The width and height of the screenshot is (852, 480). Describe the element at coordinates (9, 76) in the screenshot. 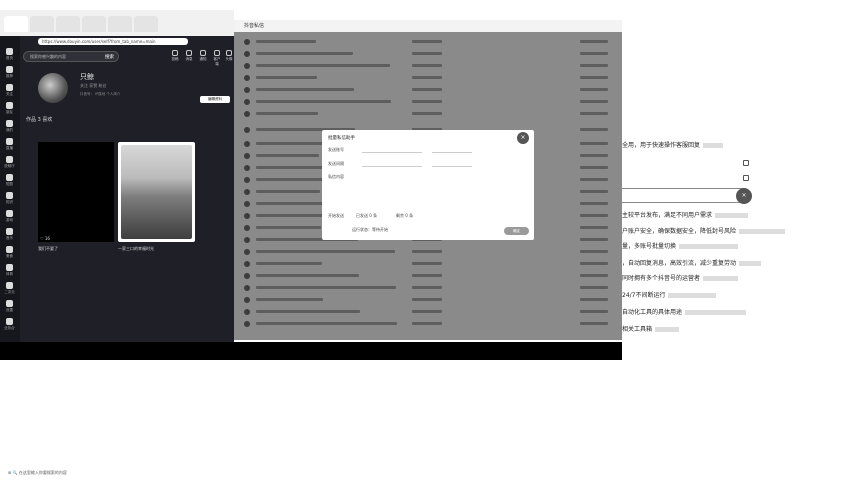

I see `sidebar-item: 推荐` at that location.